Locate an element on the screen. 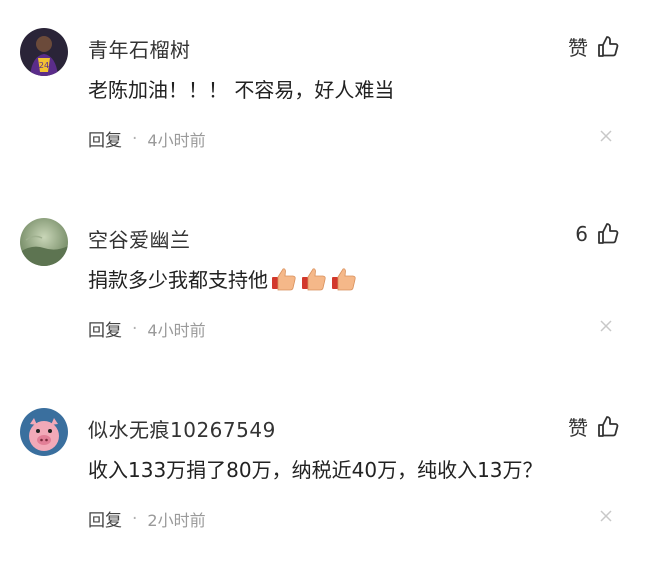 The height and width of the screenshot is (567, 650). username: 青年石榴树 is located at coordinates (139, 48).